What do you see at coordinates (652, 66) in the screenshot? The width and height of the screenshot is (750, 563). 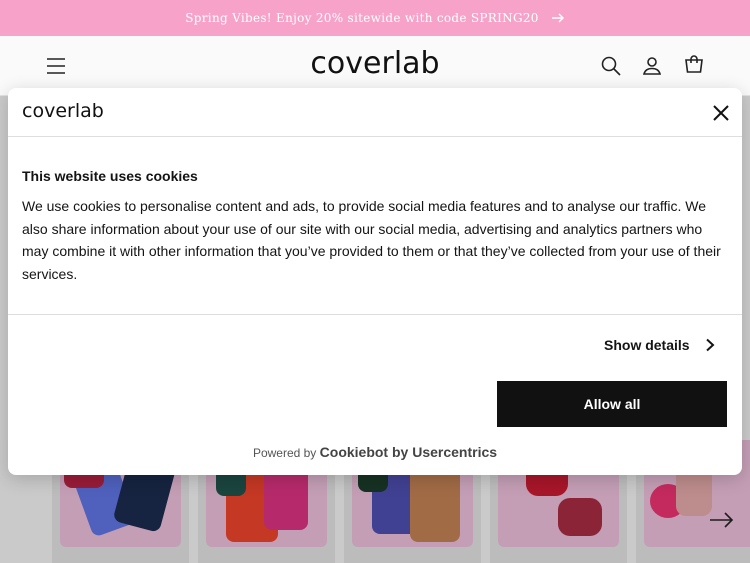 I see `account-icon` at bounding box center [652, 66].